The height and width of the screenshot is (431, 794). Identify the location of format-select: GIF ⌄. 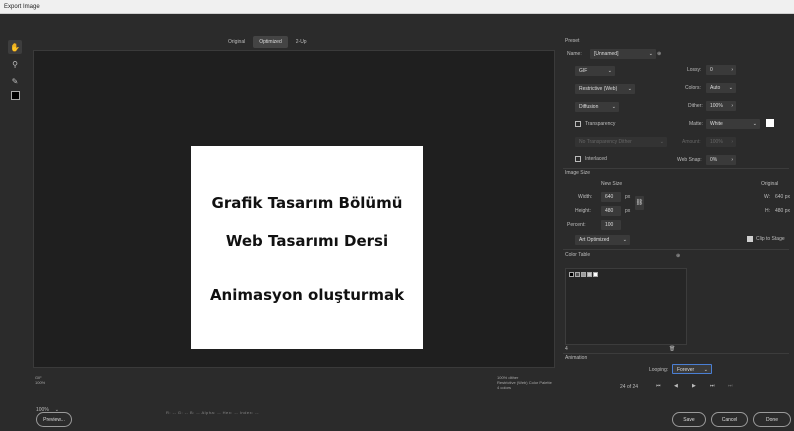
(595, 71).